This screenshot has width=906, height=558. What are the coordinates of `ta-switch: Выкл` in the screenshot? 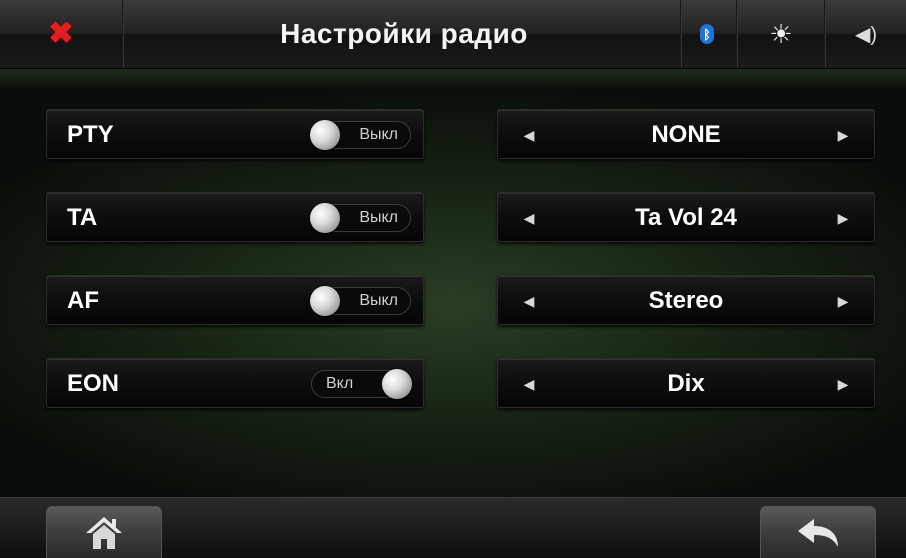 It's located at (360, 218).